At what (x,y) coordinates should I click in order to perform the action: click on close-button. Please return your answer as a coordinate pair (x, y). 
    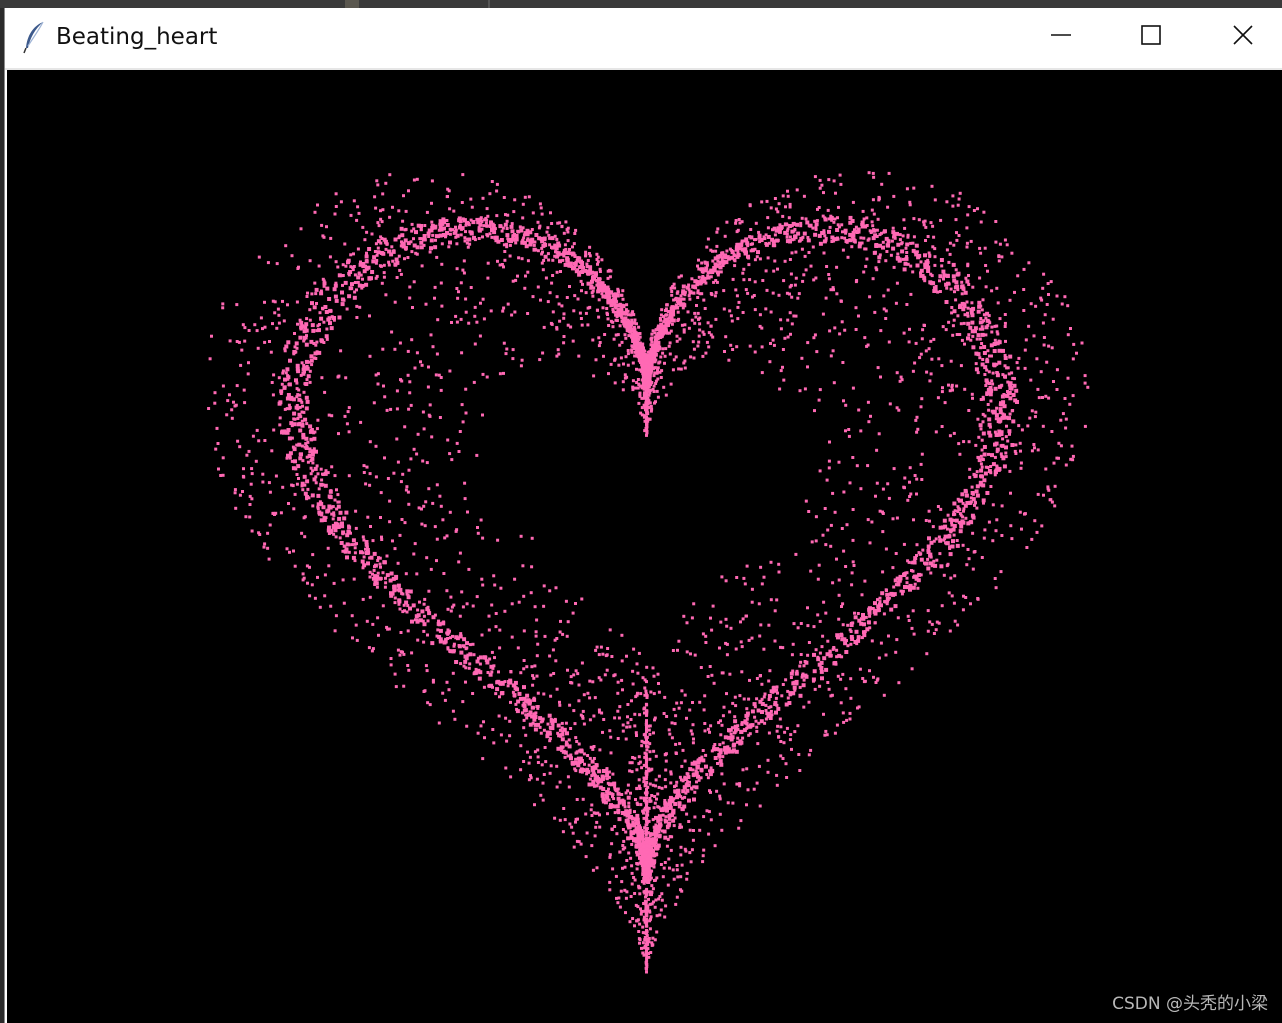
    Looking at the image, I should click on (1239, 37).